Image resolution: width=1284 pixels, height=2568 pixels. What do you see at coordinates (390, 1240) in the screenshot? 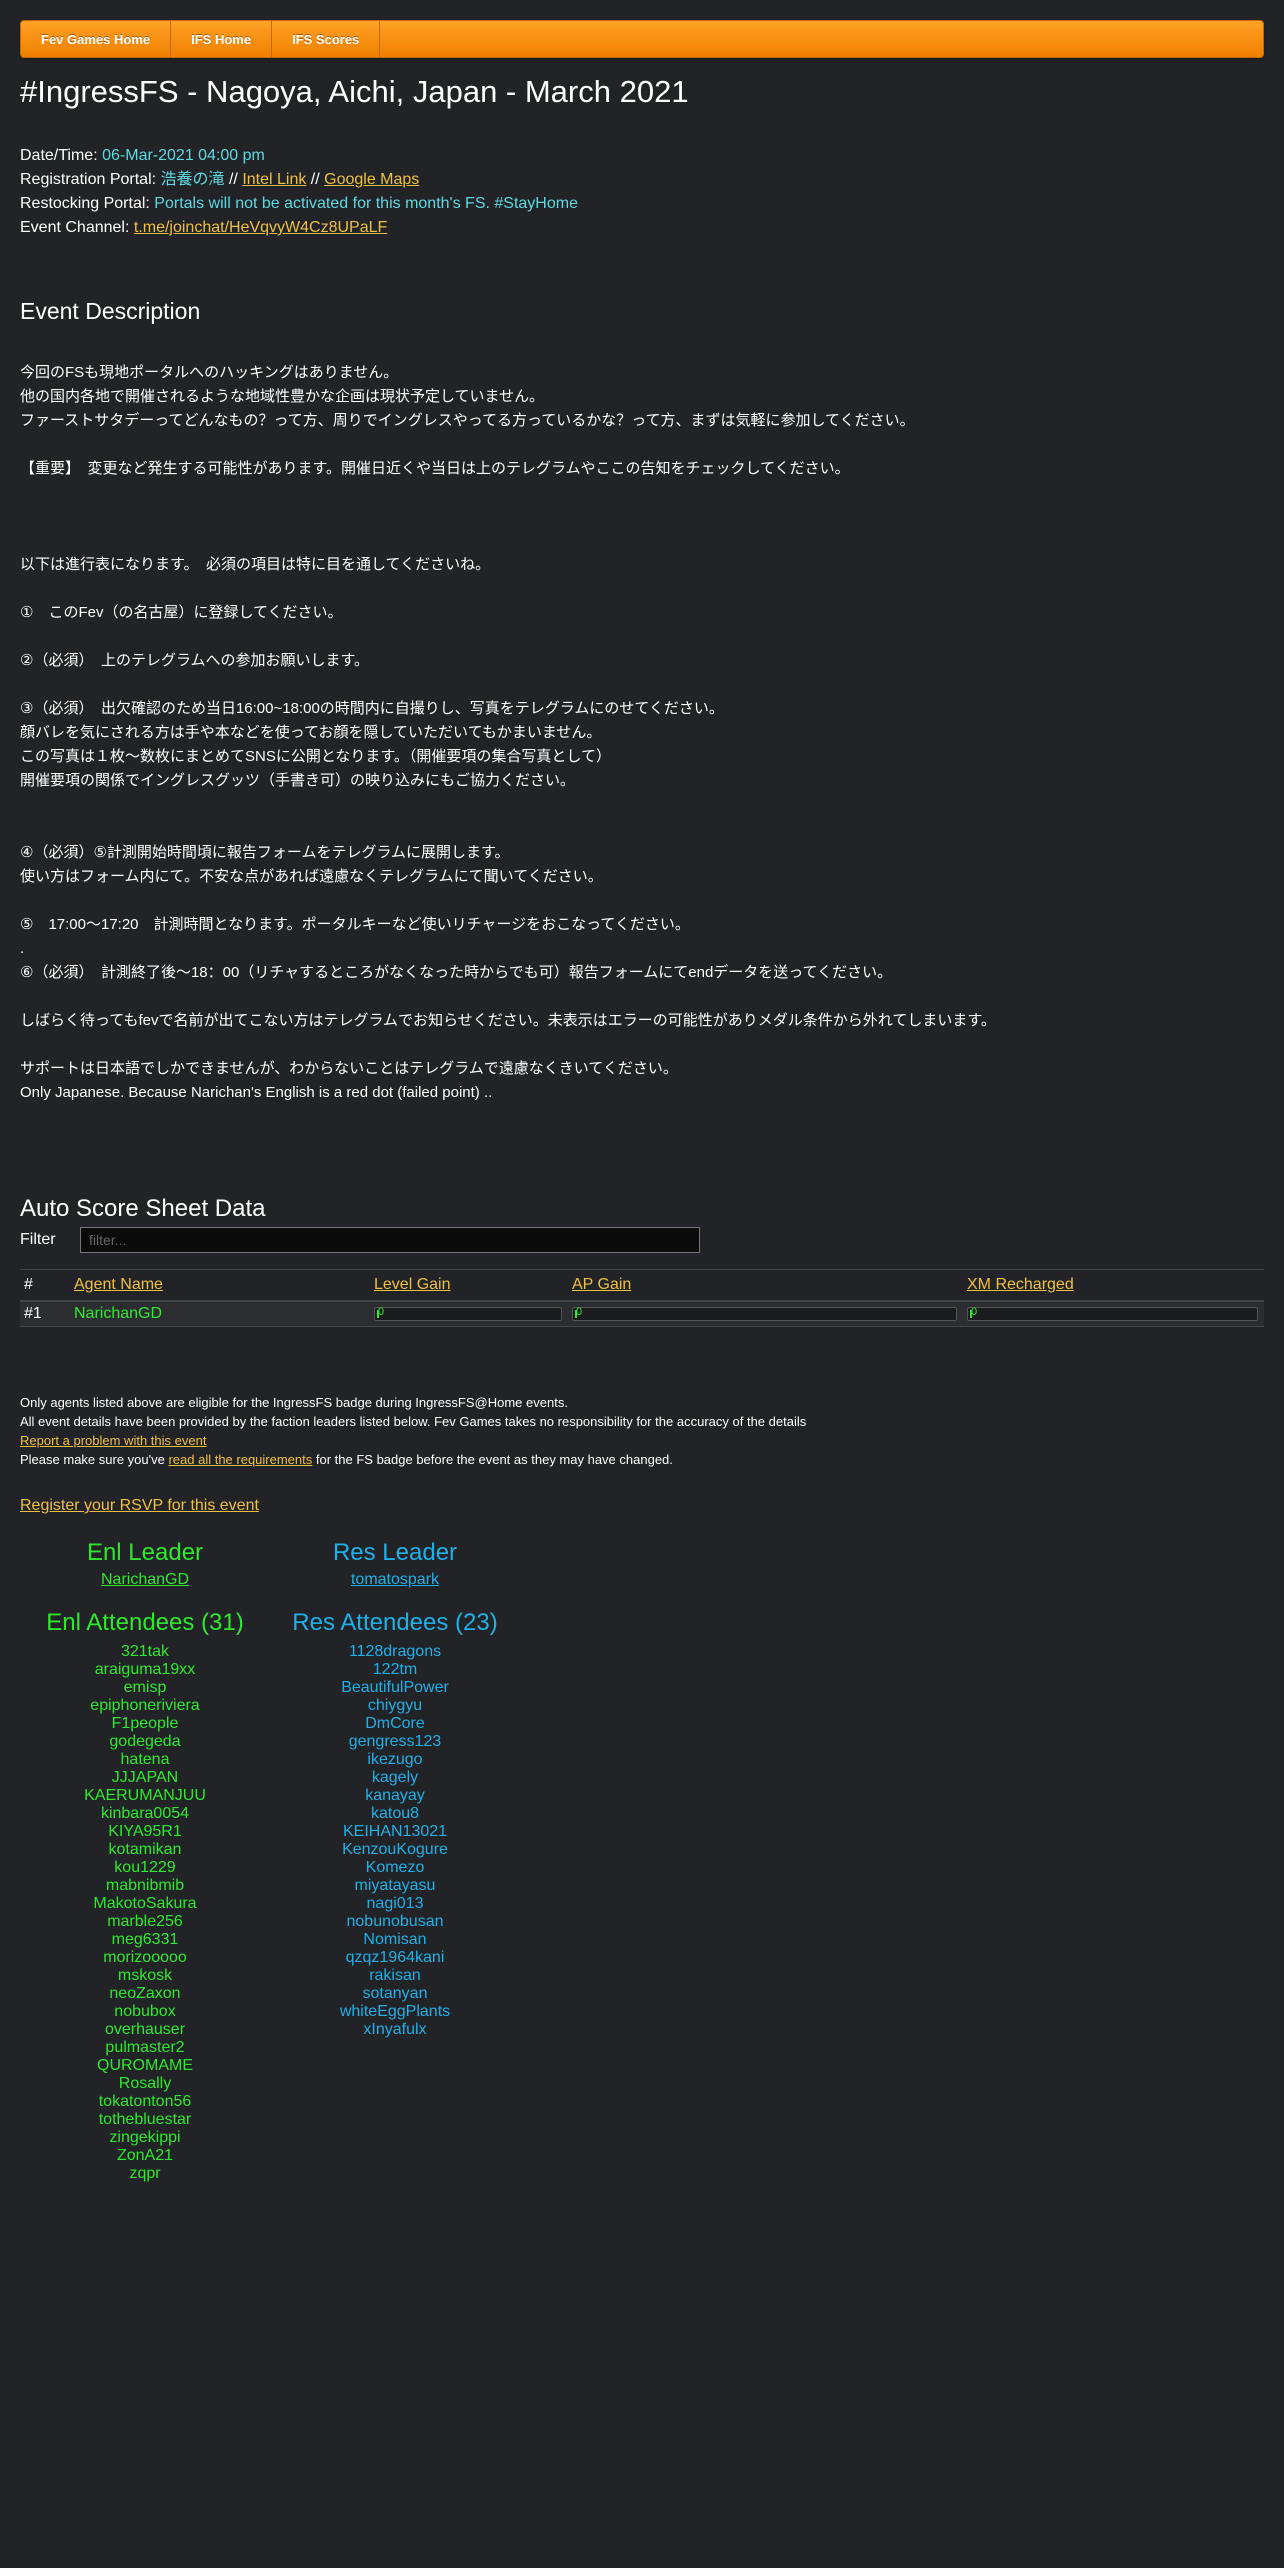
I see `filter-input` at bounding box center [390, 1240].